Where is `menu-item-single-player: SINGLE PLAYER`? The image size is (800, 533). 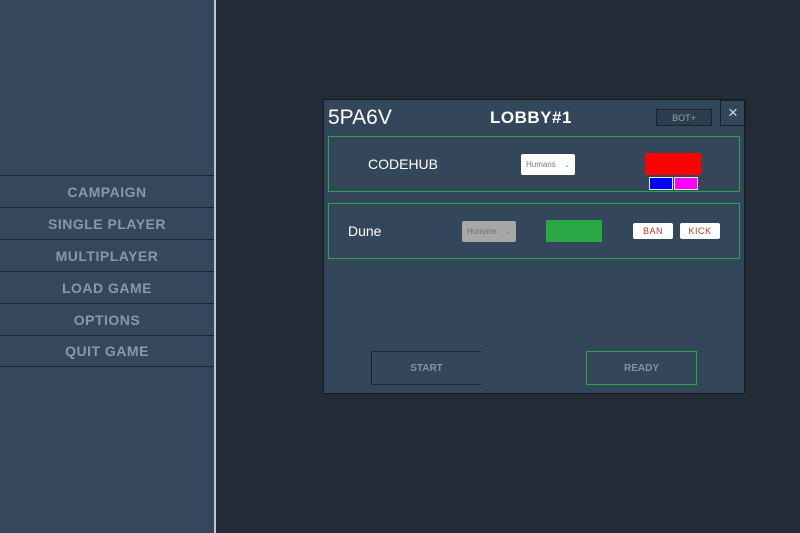 menu-item-single-player: SINGLE PLAYER is located at coordinates (107, 223).